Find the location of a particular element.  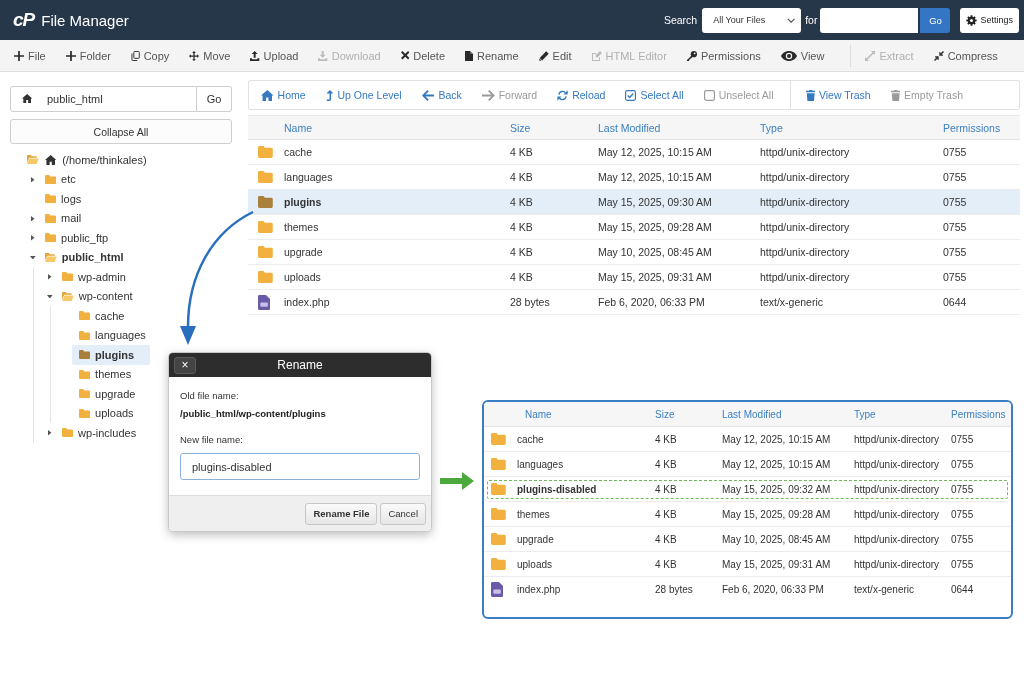

upload-button: Upload is located at coordinates (274, 55).